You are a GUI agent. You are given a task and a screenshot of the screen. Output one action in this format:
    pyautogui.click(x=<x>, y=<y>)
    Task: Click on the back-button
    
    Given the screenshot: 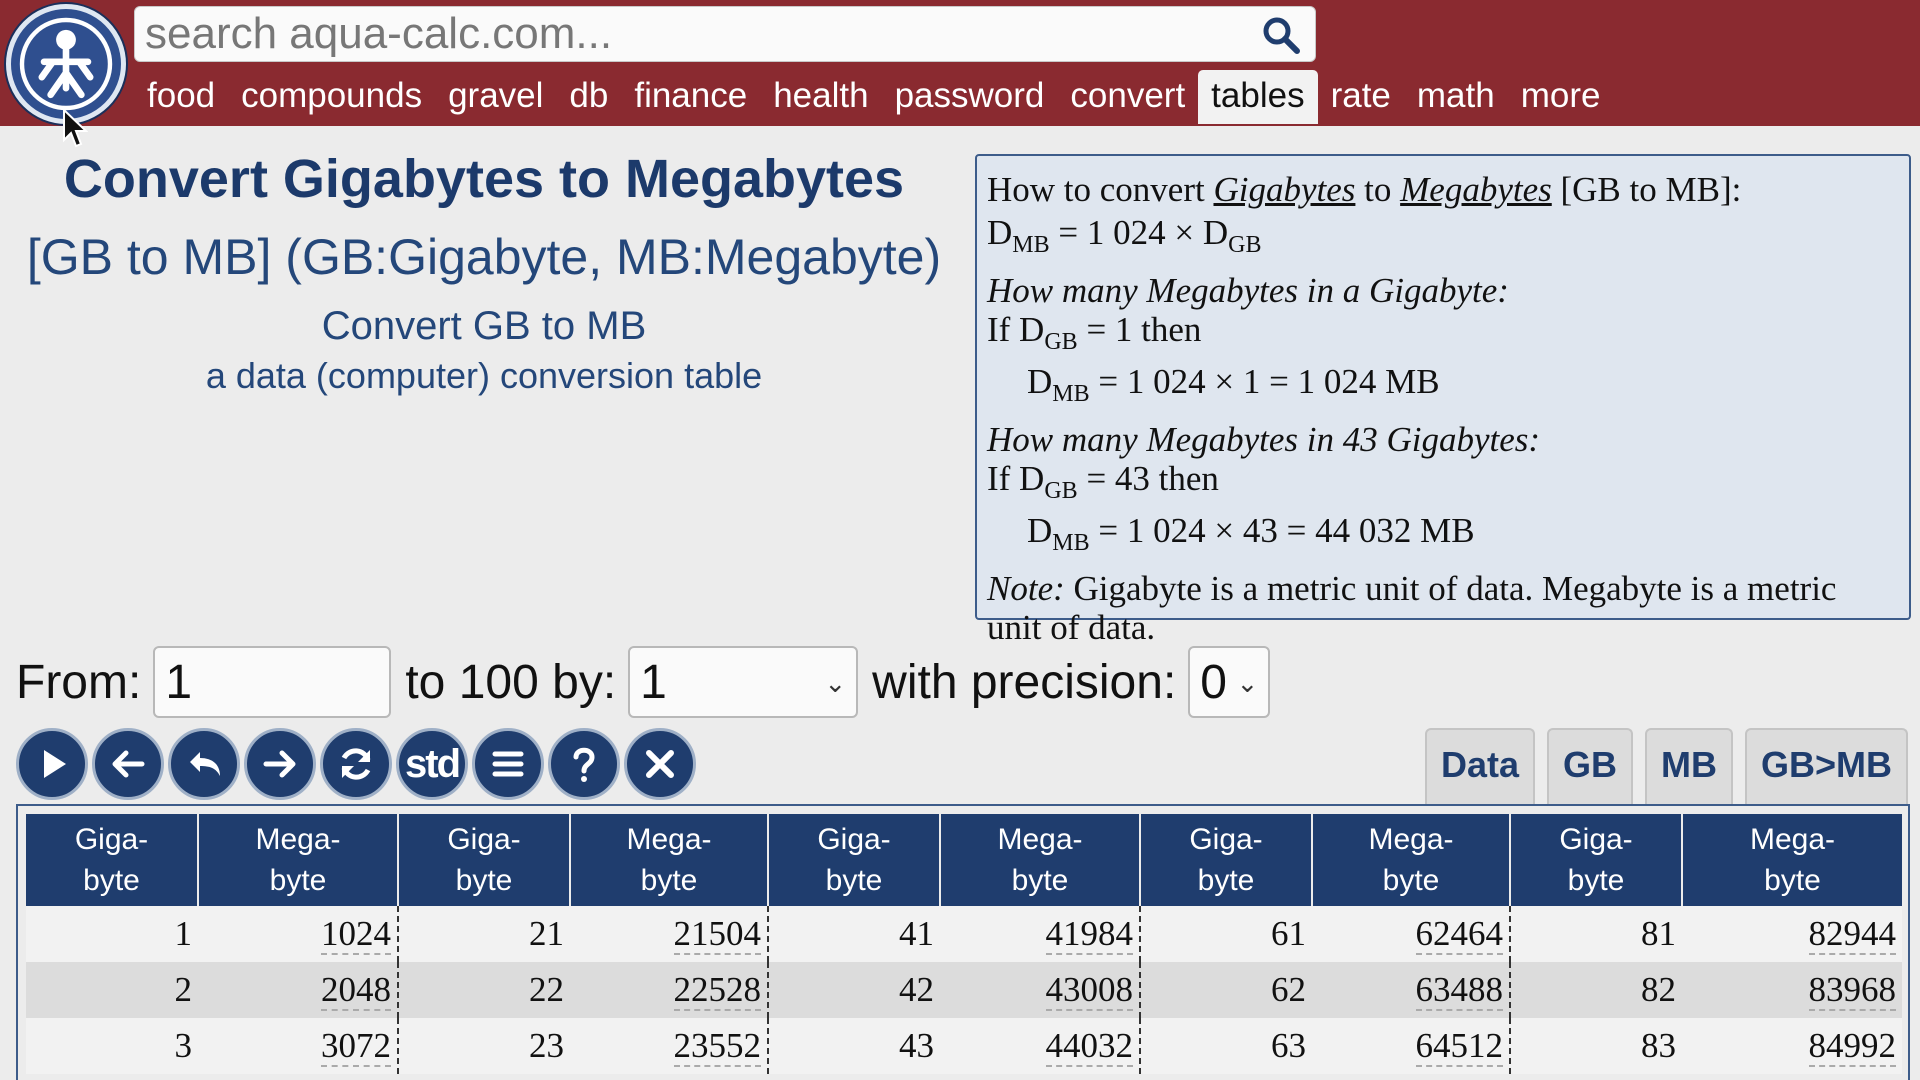 What is the action you would take?
    pyautogui.click(x=128, y=764)
    